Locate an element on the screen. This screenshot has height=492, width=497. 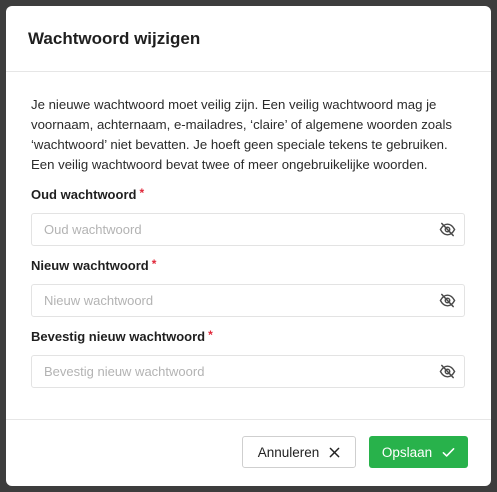
confirm-password-field: Bevestig nieuw wachtwoord * is located at coordinates (248, 358).